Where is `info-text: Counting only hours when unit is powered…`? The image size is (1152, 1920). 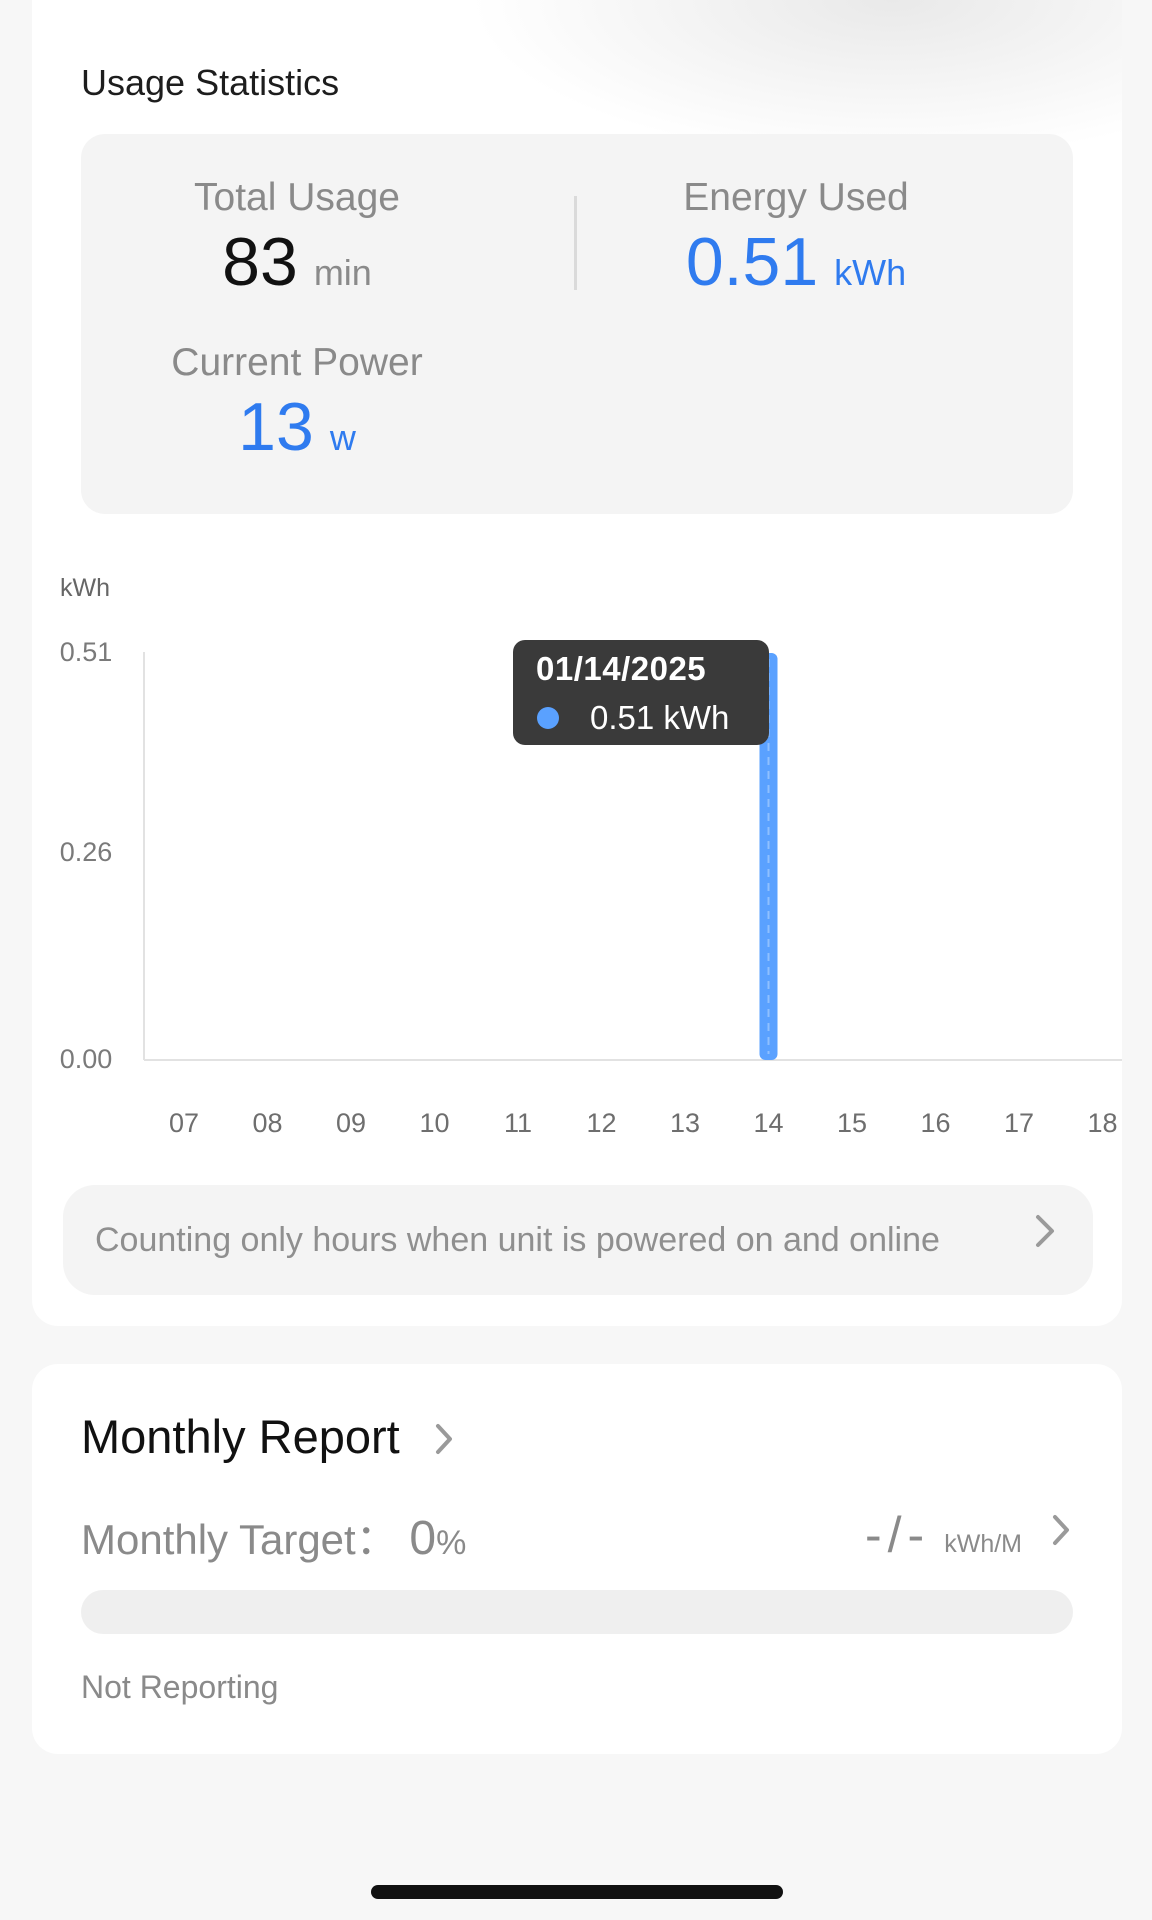
info-text: Counting only hours when unit is powered… is located at coordinates (517, 1240).